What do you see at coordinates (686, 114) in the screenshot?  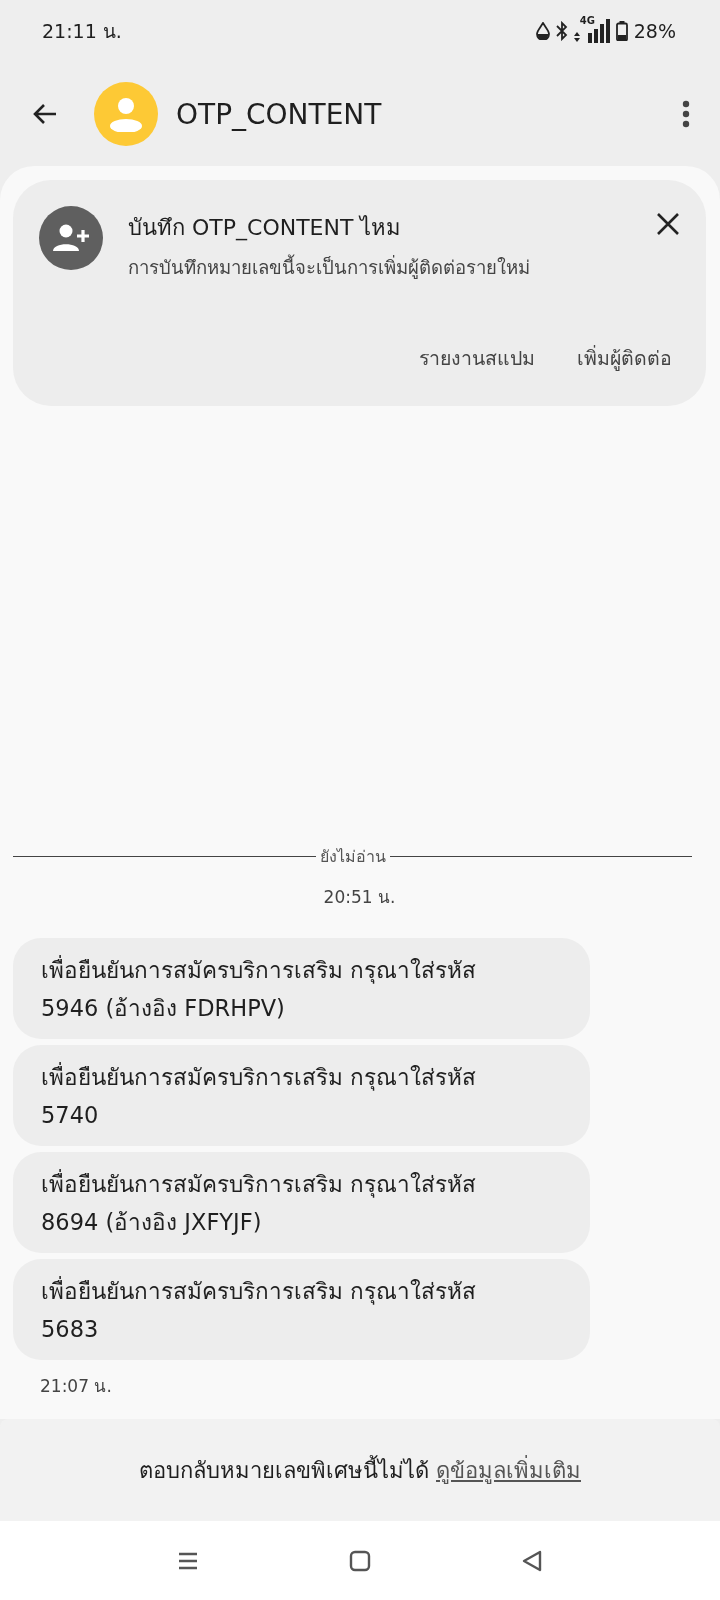 I see `more-options-button` at bounding box center [686, 114].